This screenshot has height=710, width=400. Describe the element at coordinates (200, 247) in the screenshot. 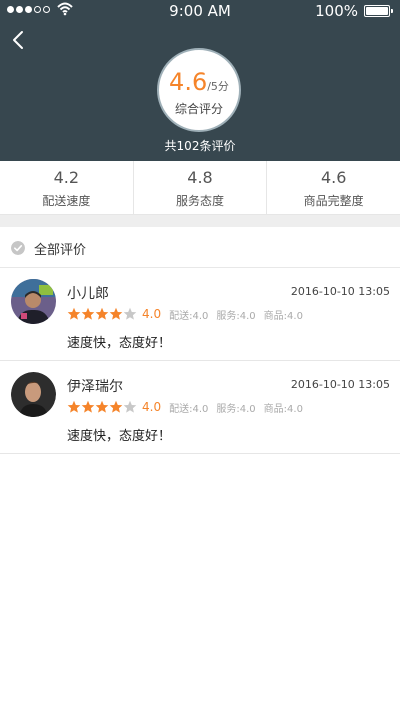

I see `all-reviews-filter: 全部评价` at that location.